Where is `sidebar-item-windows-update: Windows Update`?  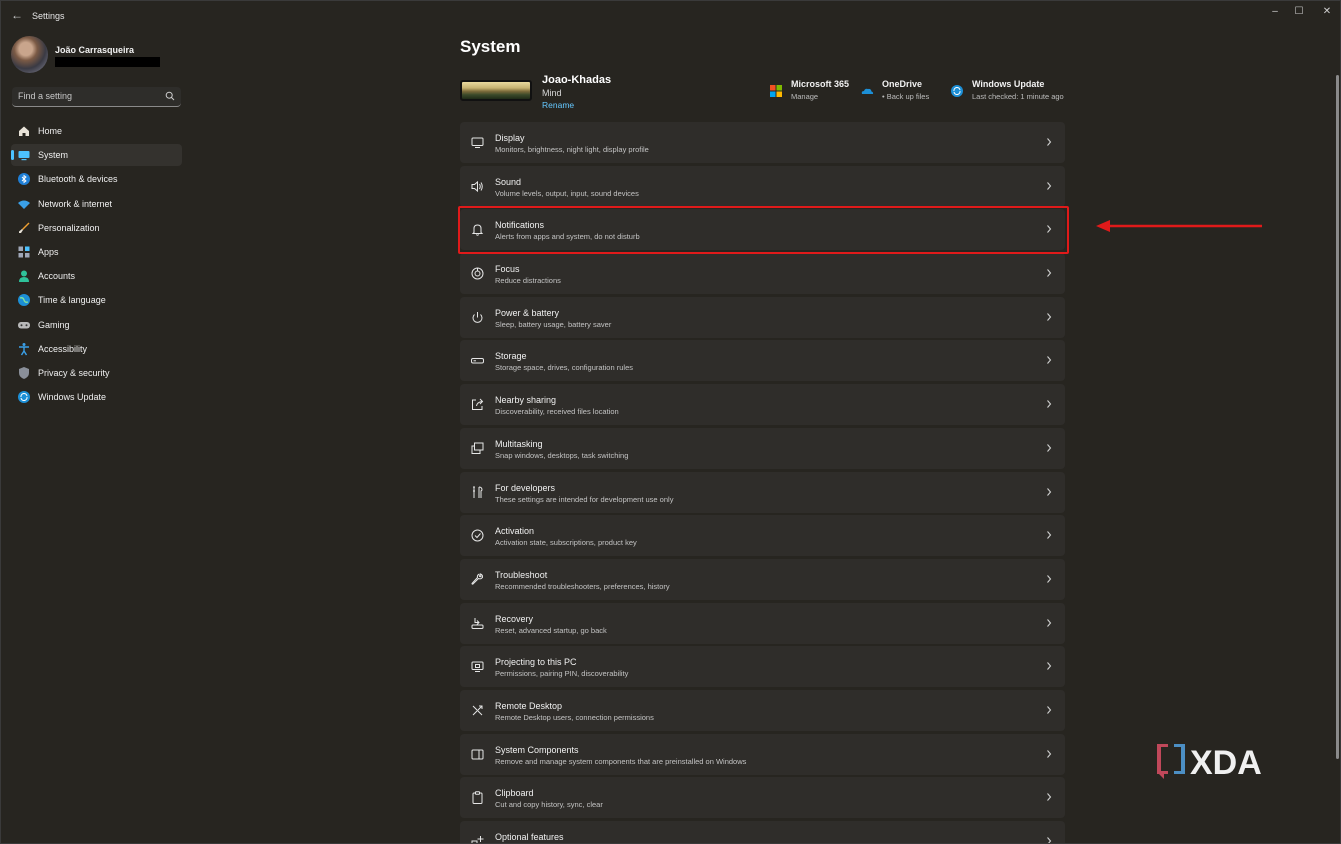
sidebar-item-windows-update: Windows Update is located at coordinates (96, 397).